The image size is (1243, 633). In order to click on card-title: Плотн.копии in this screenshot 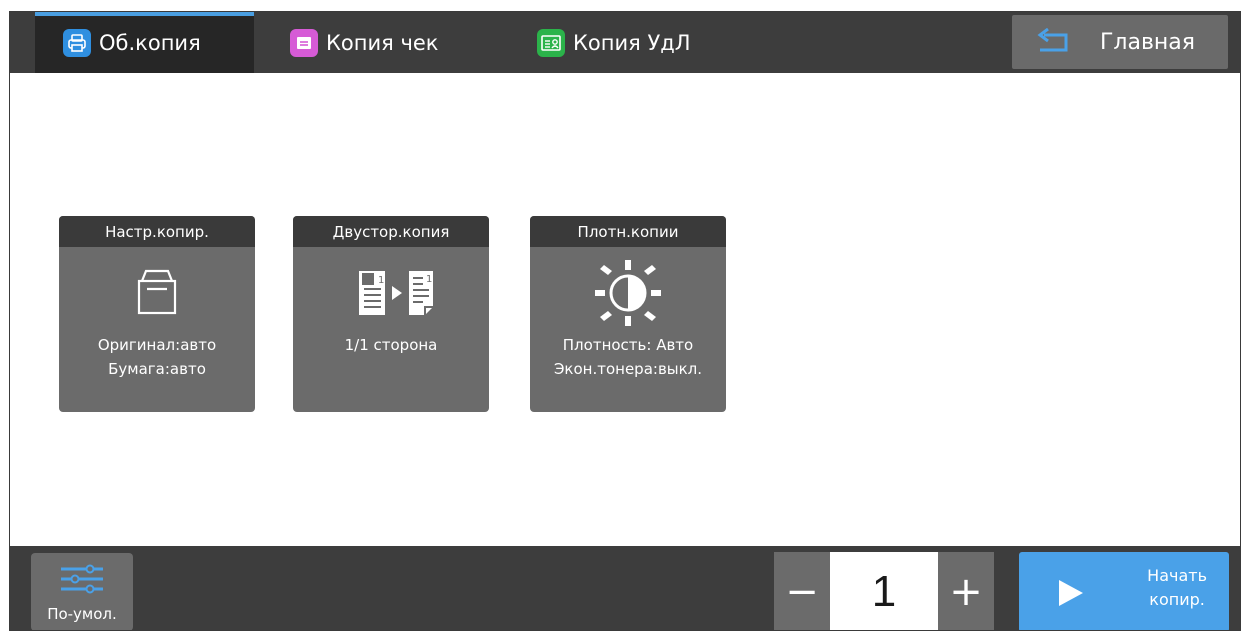, I will do `click(628, 231)`.